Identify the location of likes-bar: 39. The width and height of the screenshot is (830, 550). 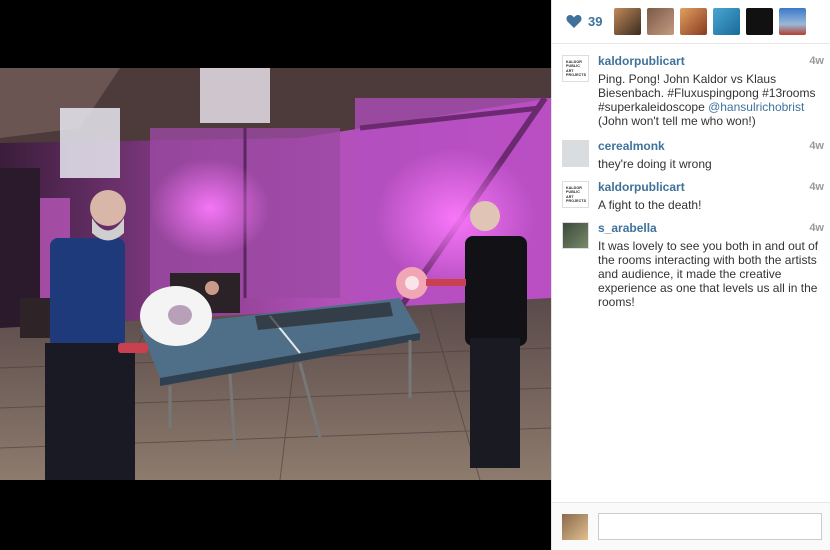
(691, 22).